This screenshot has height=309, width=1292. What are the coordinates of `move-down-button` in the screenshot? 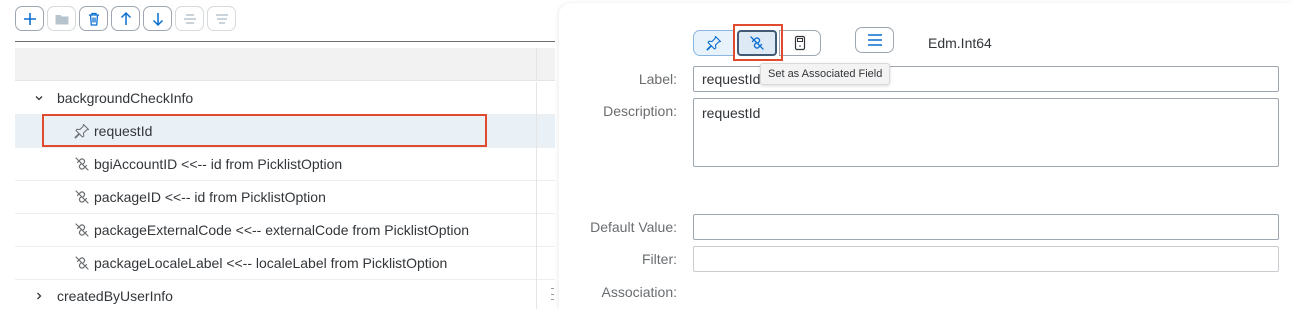 It's located at (157, 18).